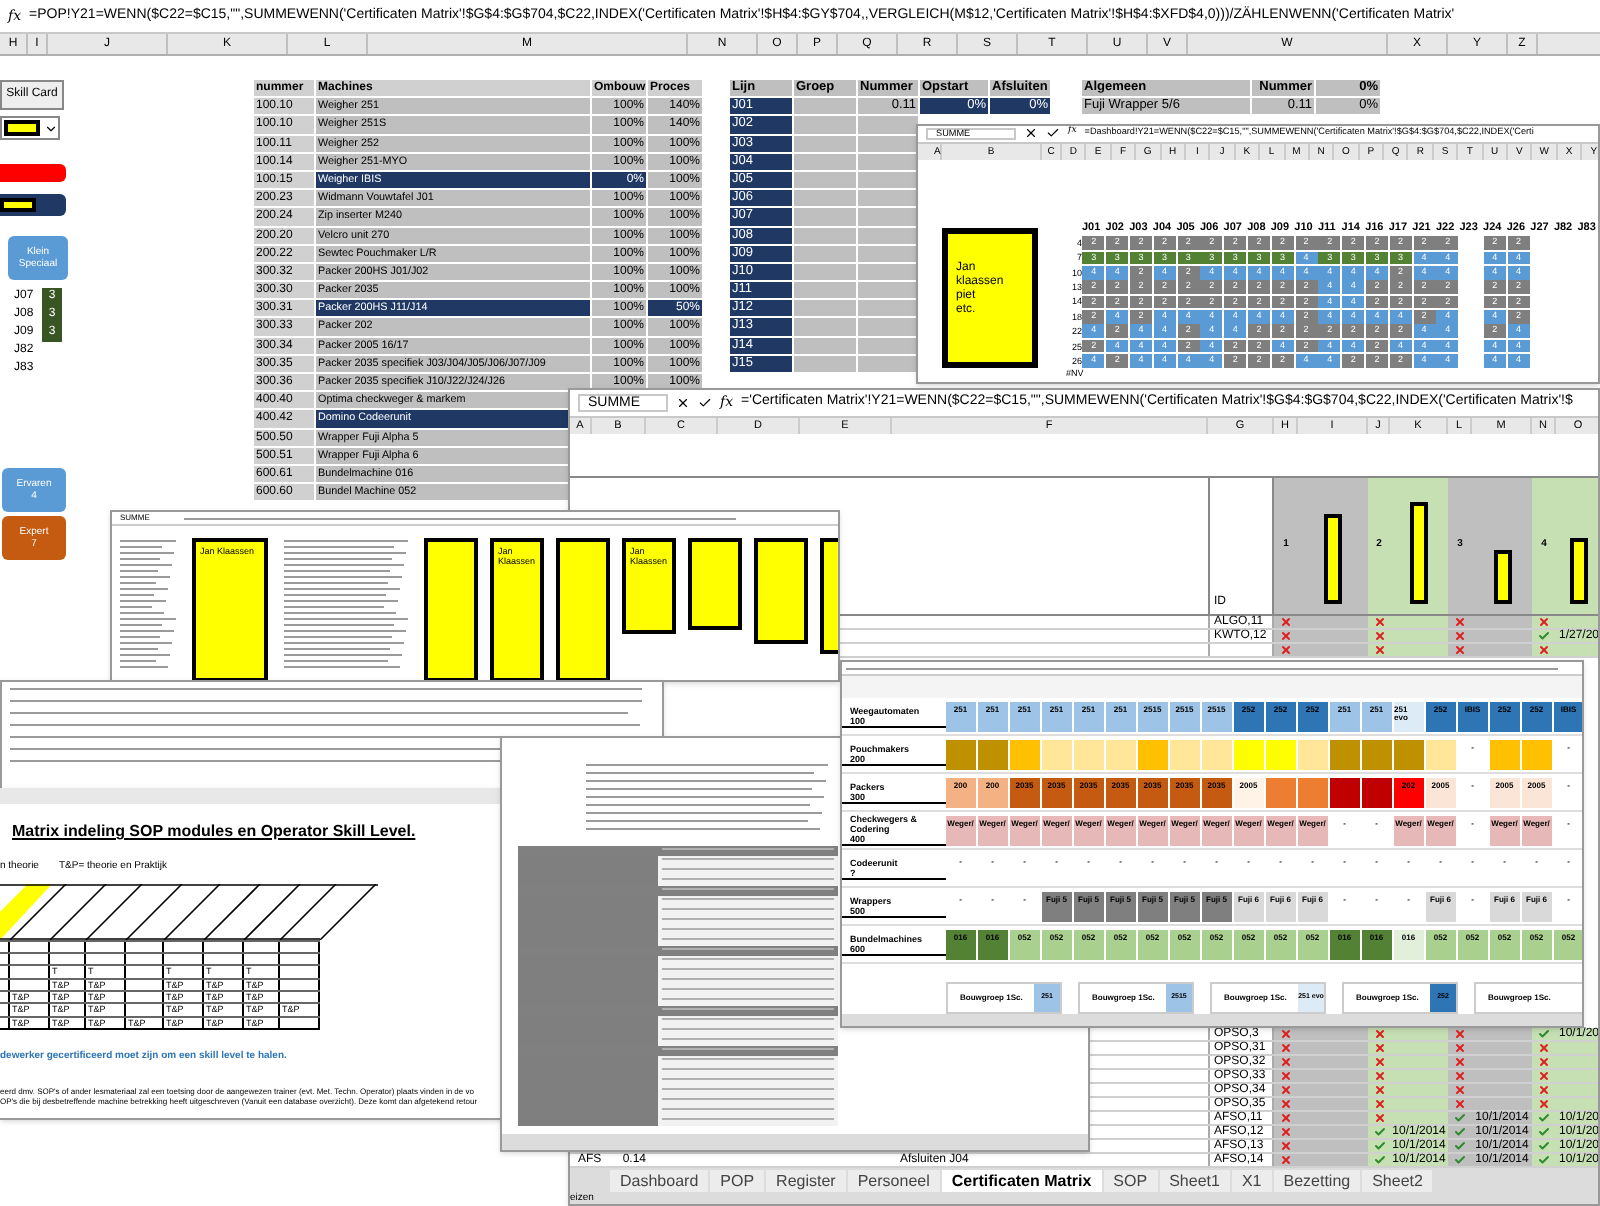 This screenshot has width=1600, height=1206. What do you see at coordinates (30, 128) in the screenshot?
I see `dropdown` at bounding box center [30, 128].